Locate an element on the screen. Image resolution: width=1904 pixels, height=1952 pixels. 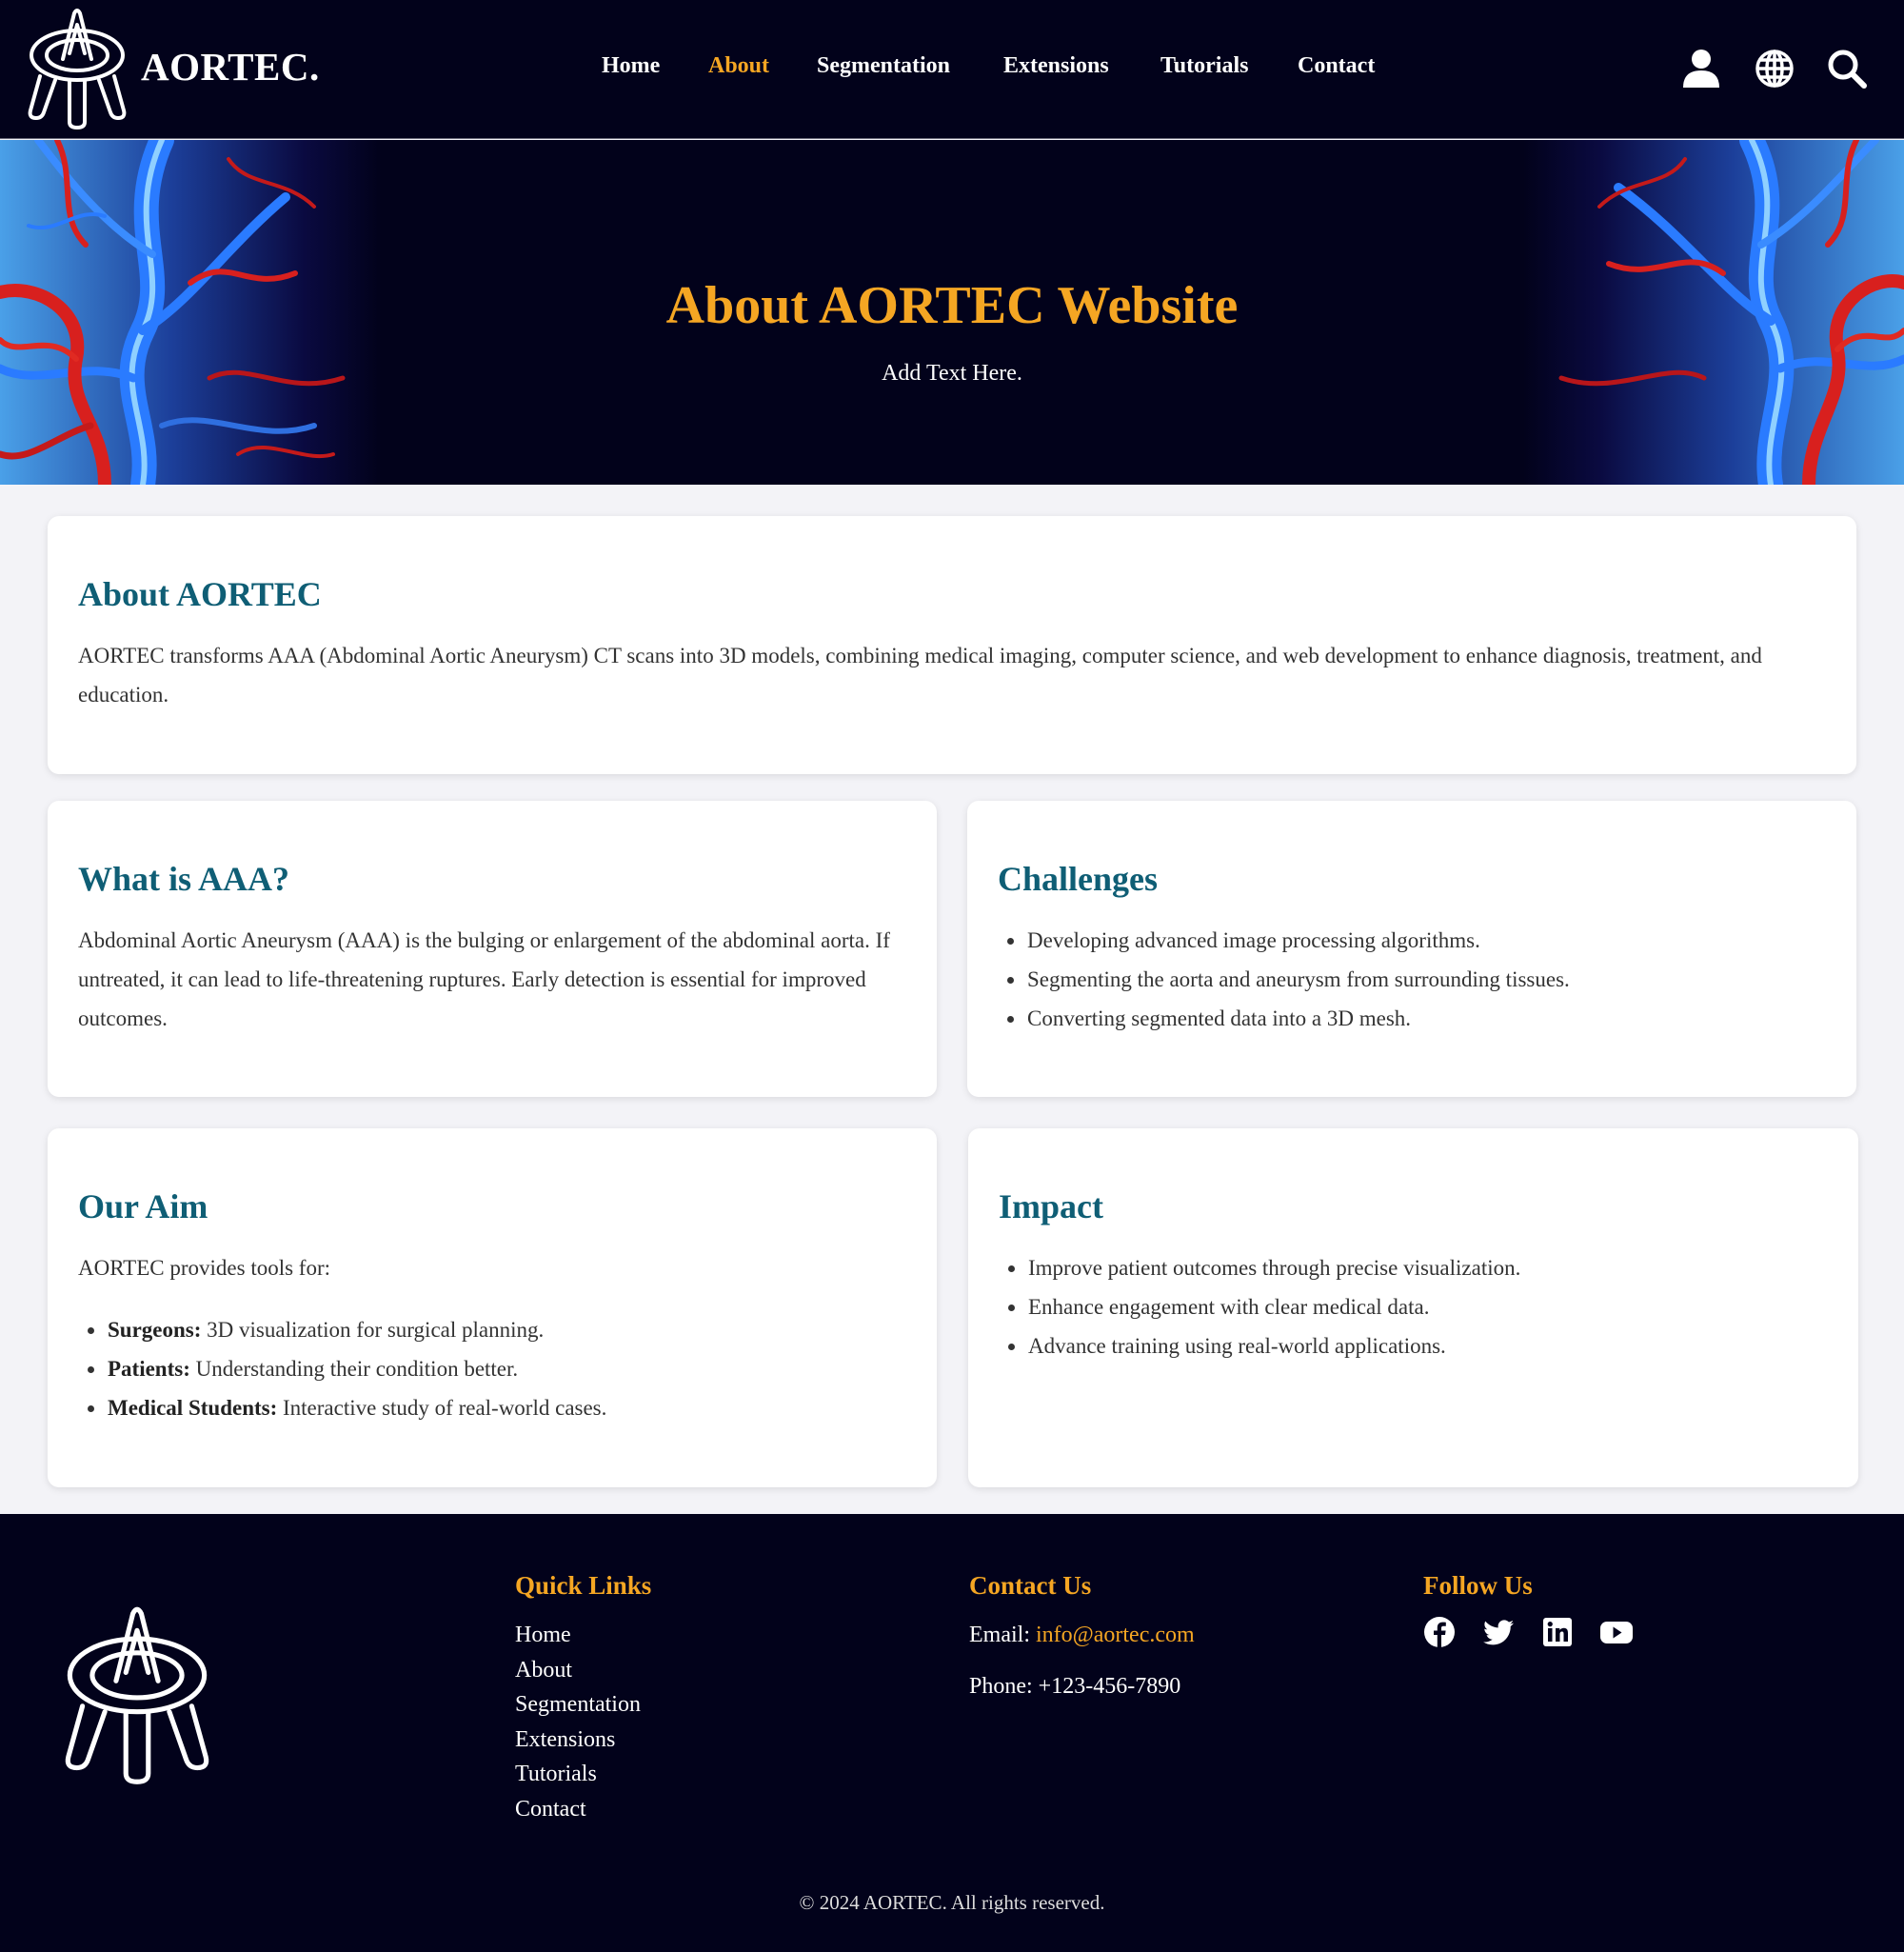
footer-link-home: Home is located at coordinates (583, 1635).